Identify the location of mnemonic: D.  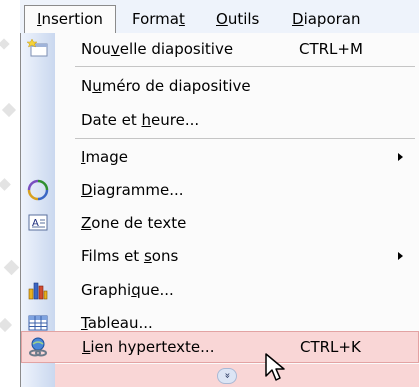
(298, 19).